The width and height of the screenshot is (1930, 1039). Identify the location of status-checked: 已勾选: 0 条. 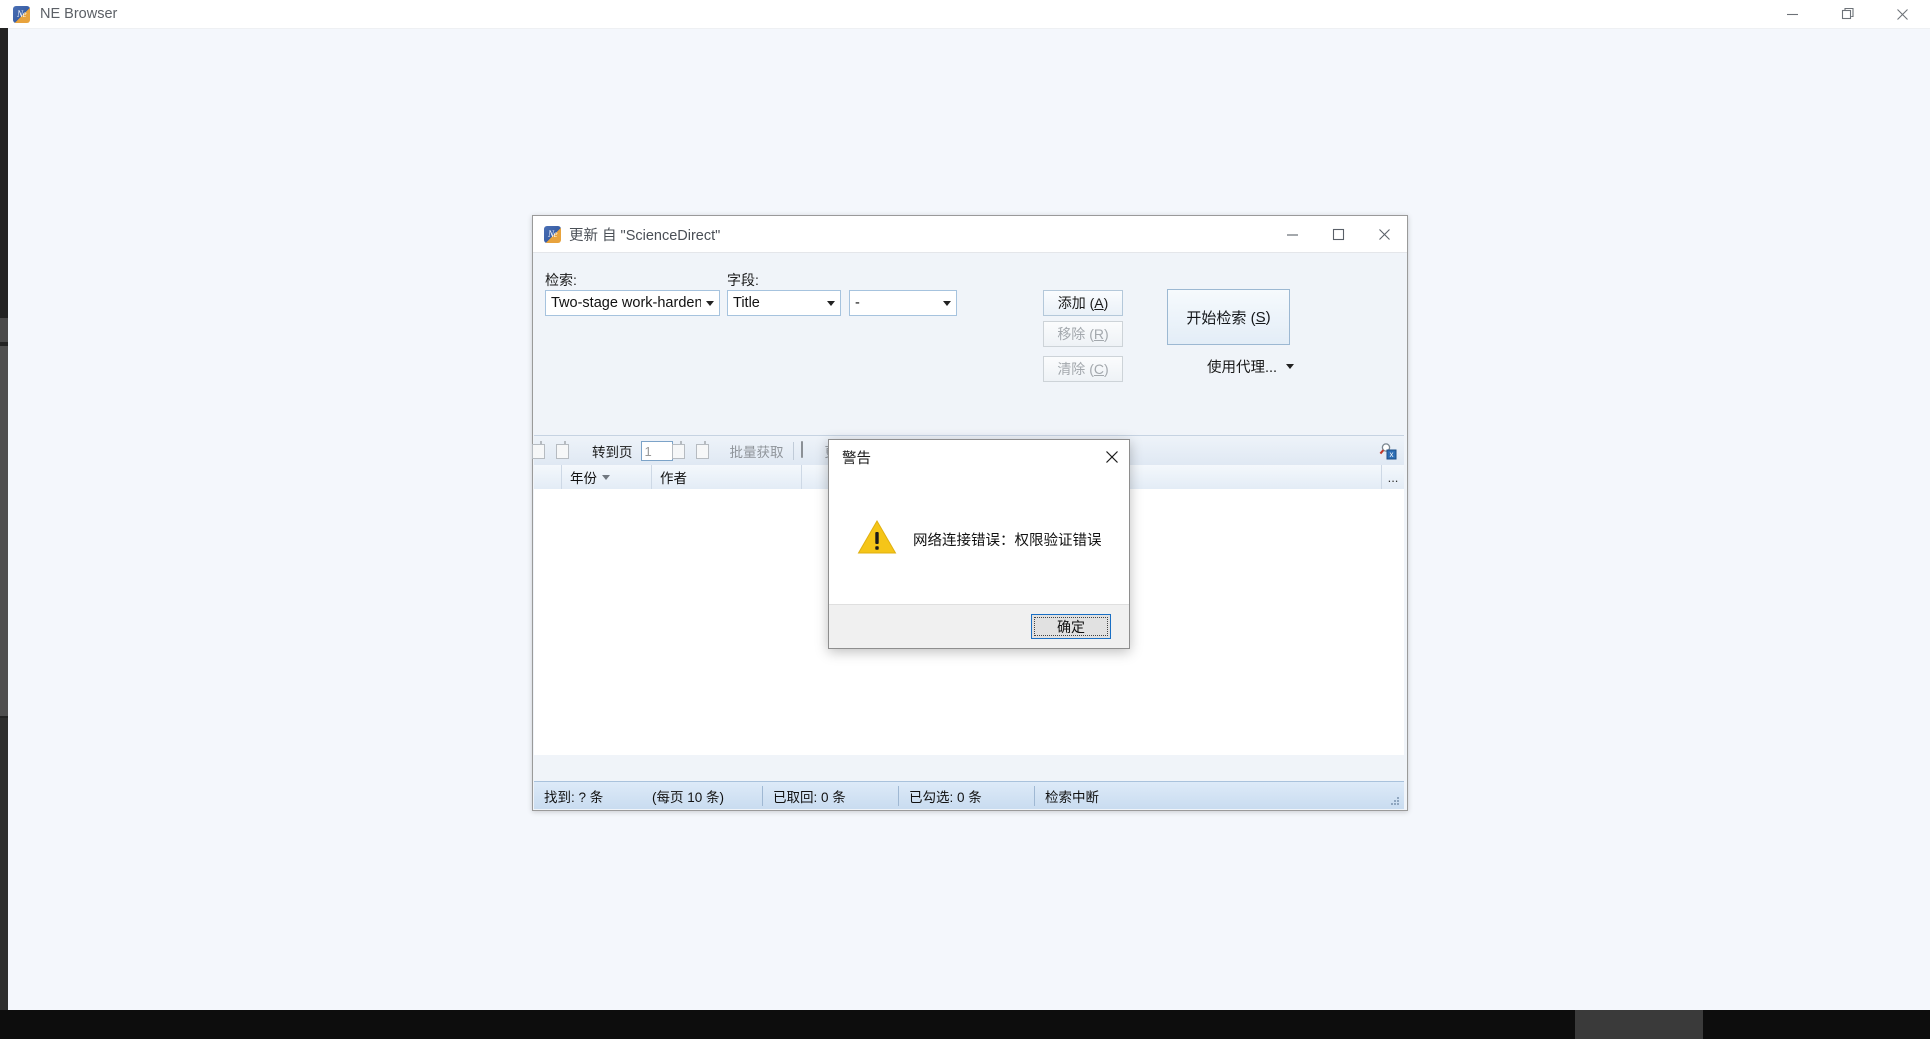
(945, 797).